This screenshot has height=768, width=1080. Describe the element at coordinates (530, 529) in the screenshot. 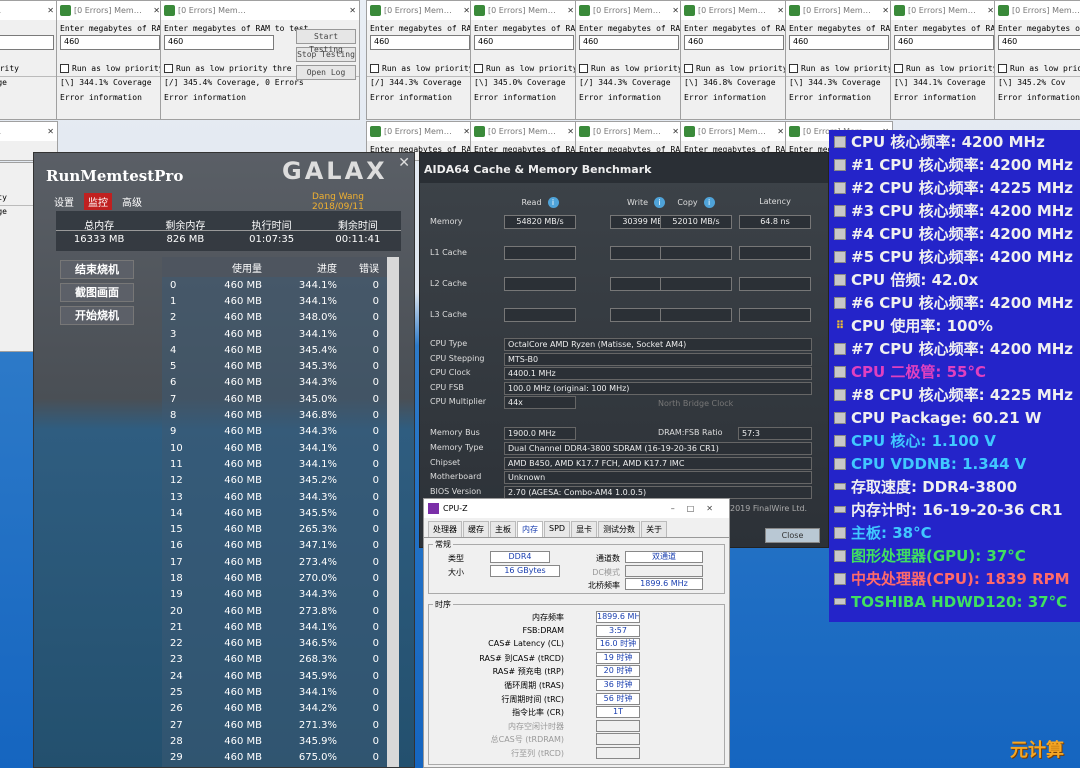

I see `tab-3: 内存` at that location.